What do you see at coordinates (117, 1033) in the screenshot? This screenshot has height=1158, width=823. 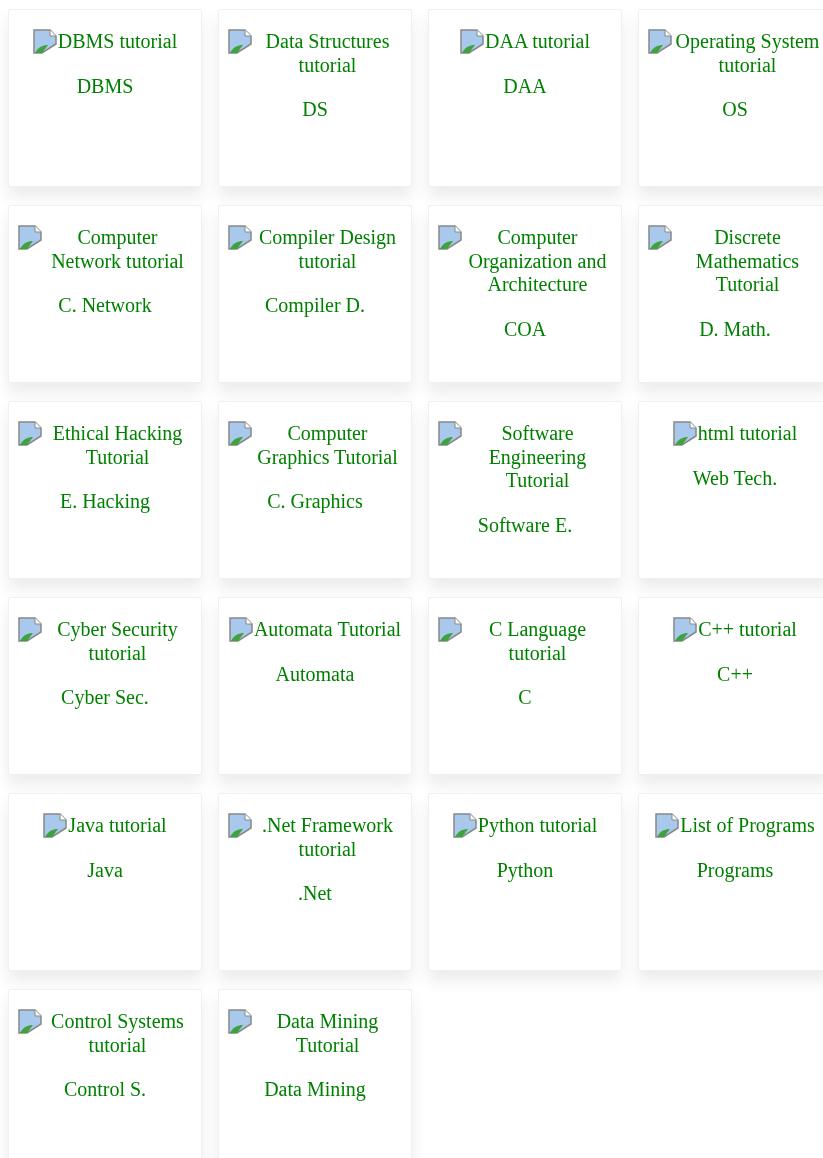 I see `image-alt-text: Control Systems tutorial` at bounding box center [117, 1033].